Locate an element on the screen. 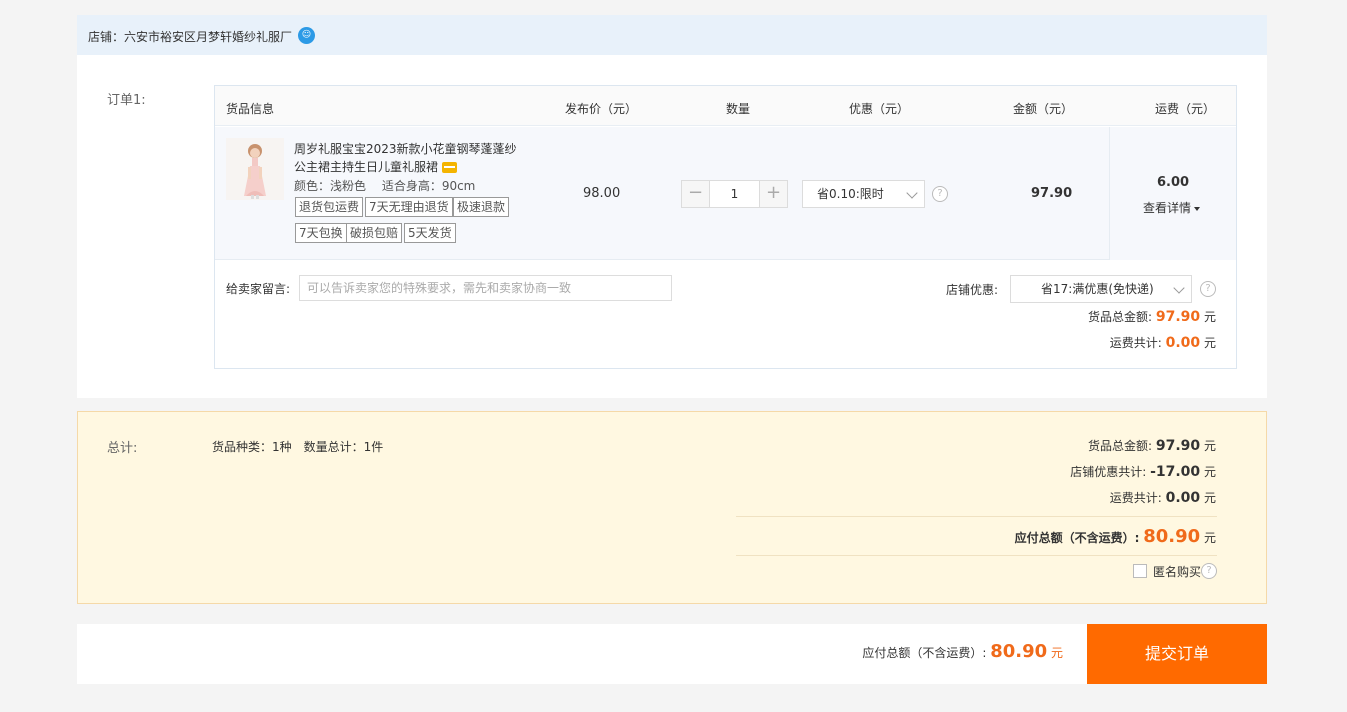 The width and height of the screenshot is (1347, 712). summary-shipping-value: 0.00 is located at coordinates (1183, 498).